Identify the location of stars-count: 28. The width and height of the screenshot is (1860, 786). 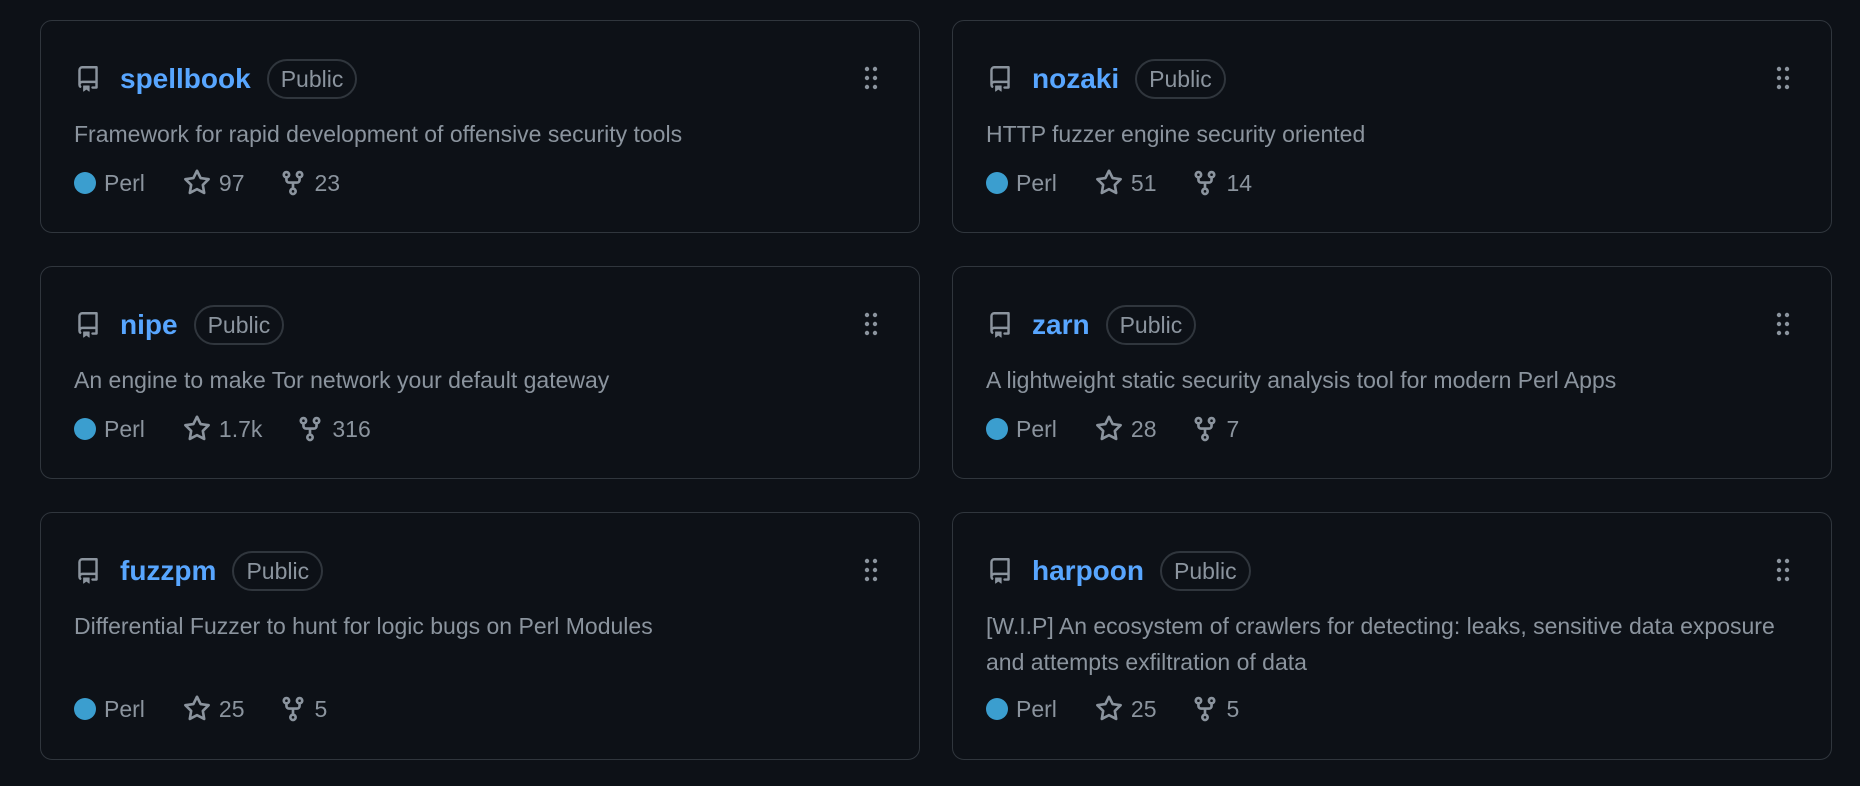
(1143, 428).